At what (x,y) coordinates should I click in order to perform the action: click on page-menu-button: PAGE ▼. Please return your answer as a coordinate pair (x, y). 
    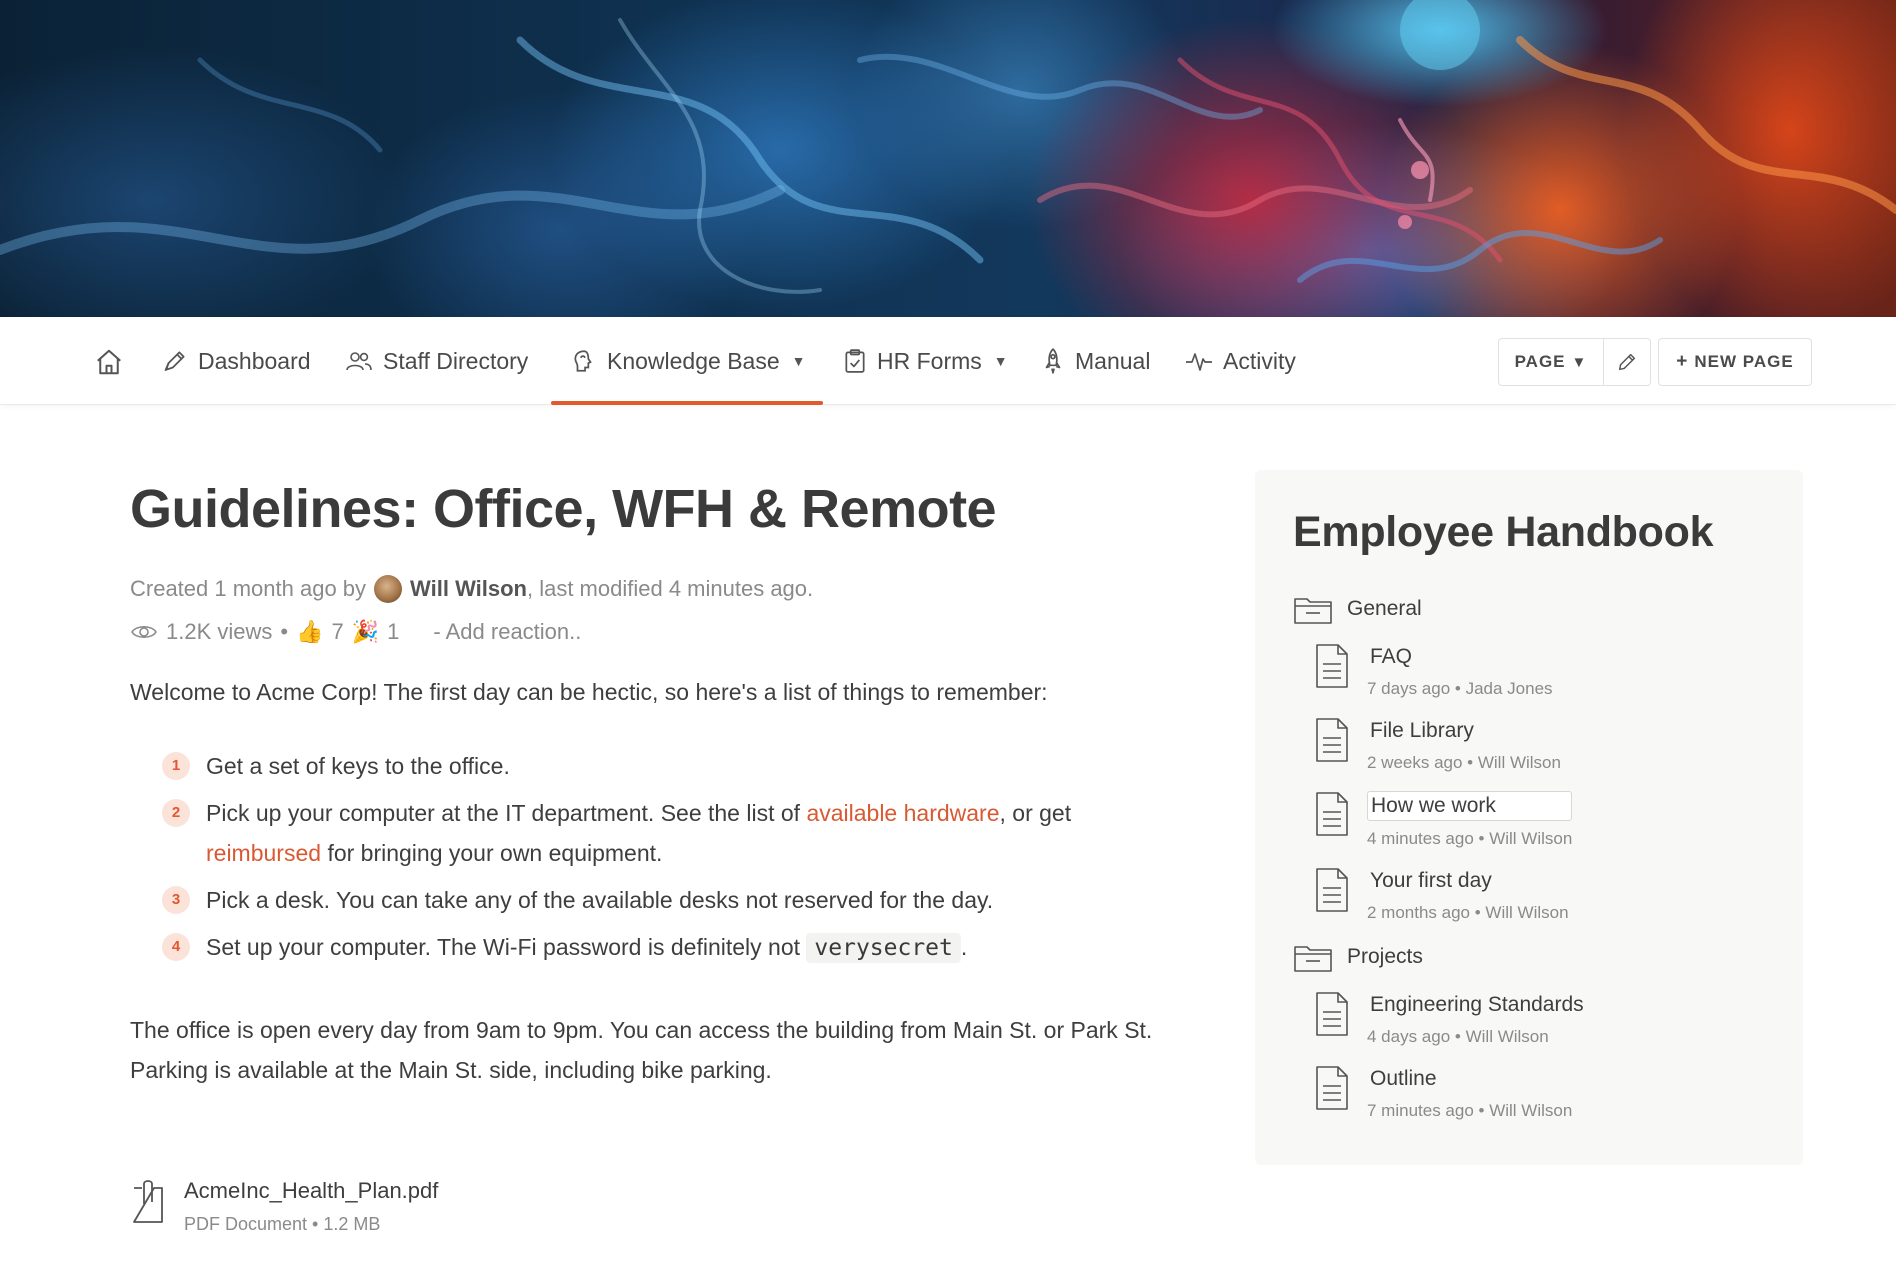
    Looking at the image, I should click on (1551, 362).